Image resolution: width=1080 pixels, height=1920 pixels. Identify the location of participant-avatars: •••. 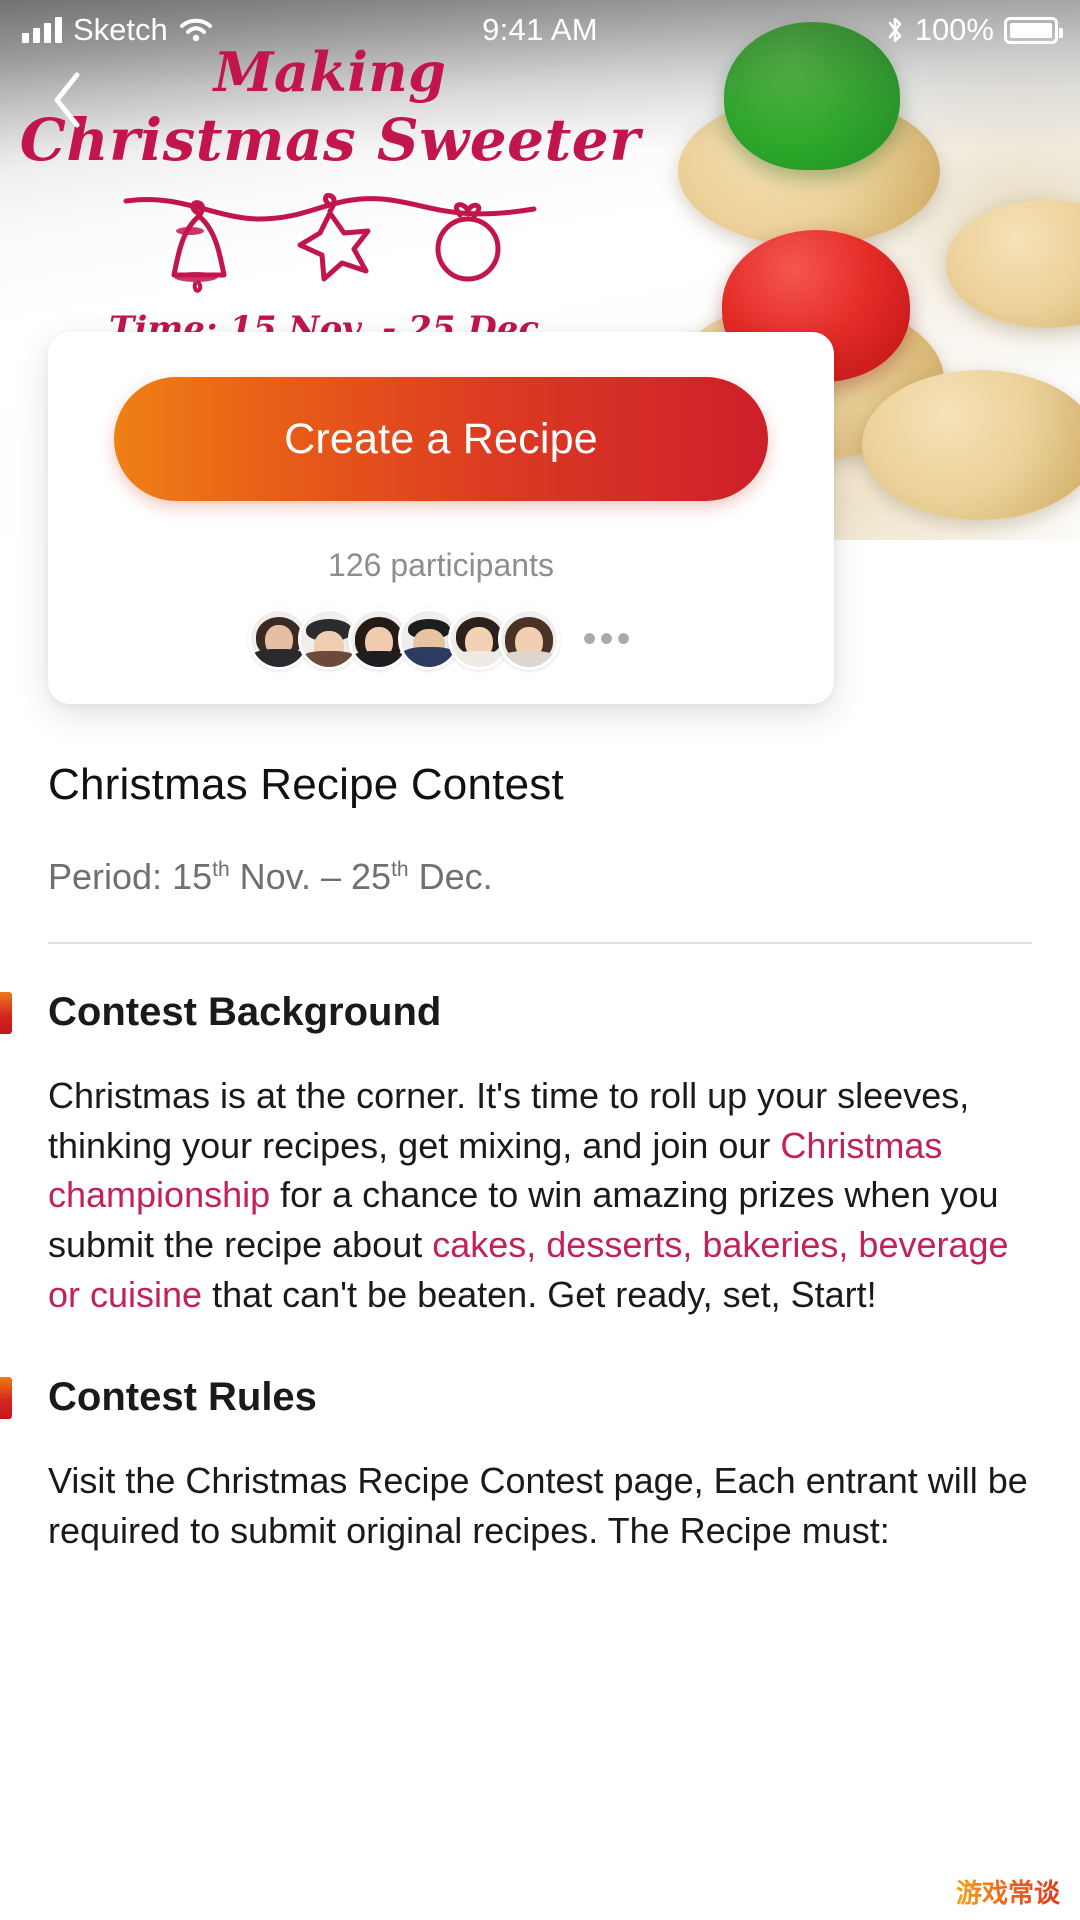
(440, 639).